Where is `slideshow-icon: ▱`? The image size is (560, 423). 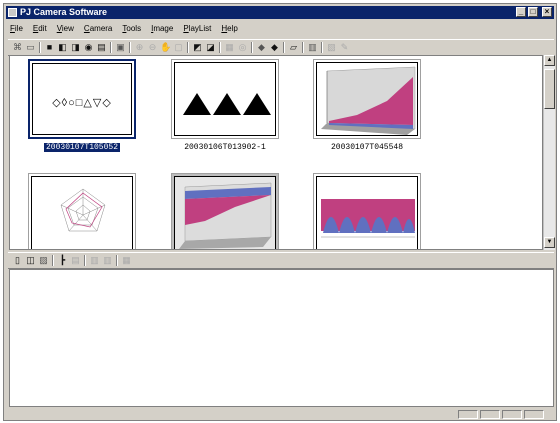
slideshow-icon: ▱ is located at coordinates (293, 47).